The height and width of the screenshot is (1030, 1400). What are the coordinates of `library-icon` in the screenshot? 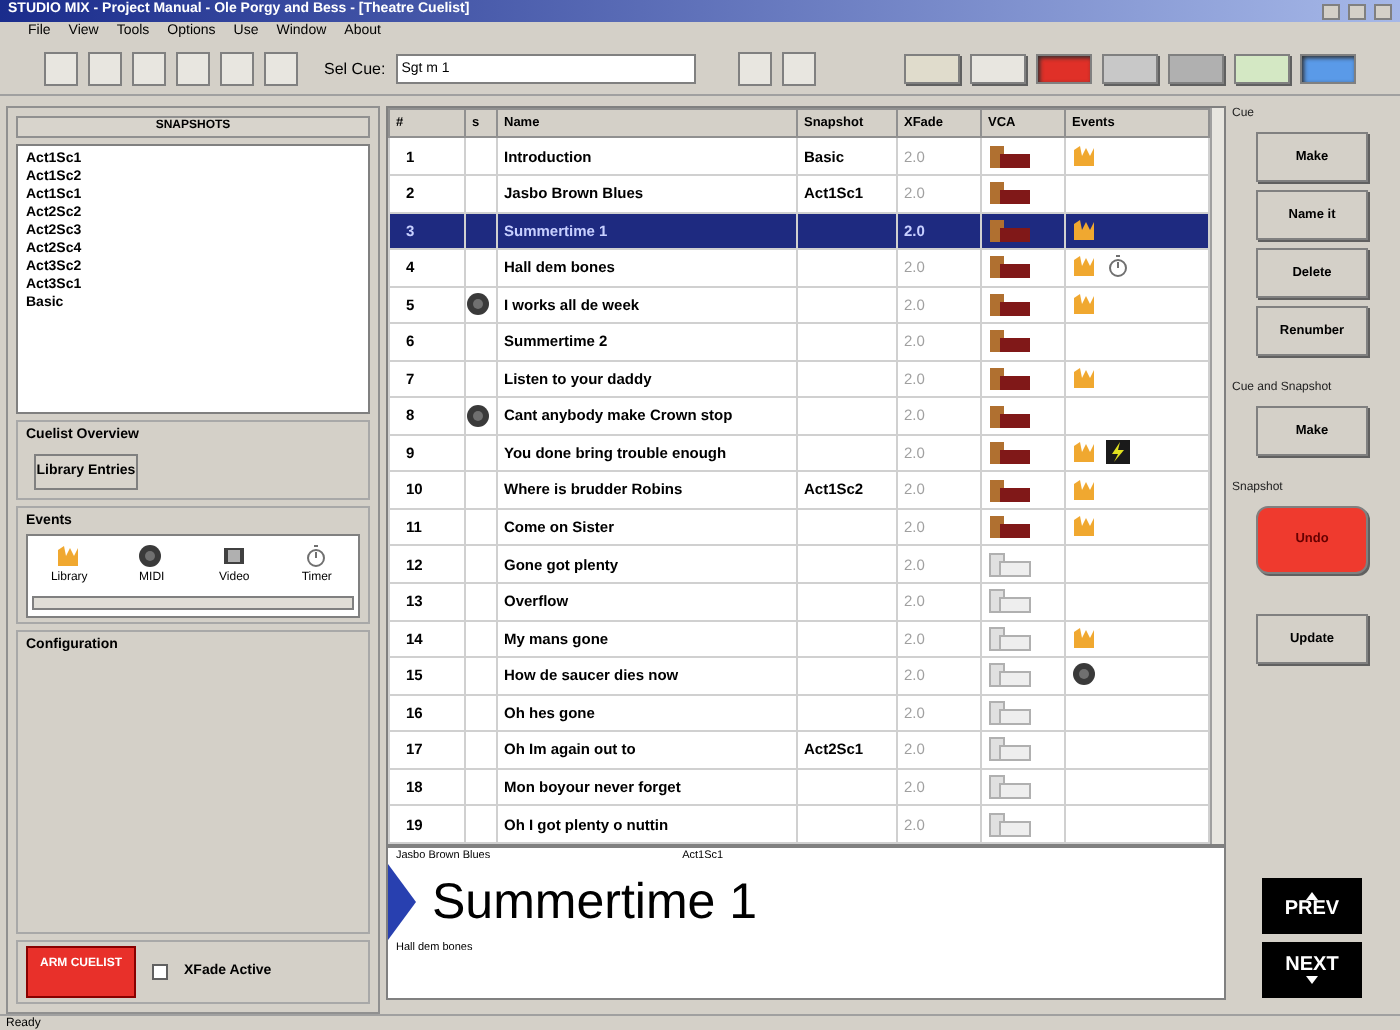 It's located at (69, 556).